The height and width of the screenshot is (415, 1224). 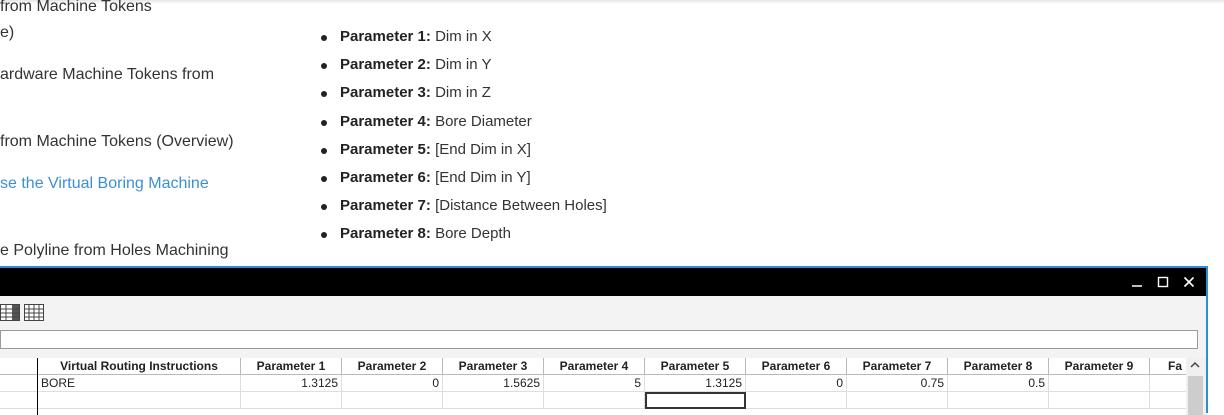 I want to click on parameter-item: Parameter 5: [End Dim in X], so click(x=464, y=153).